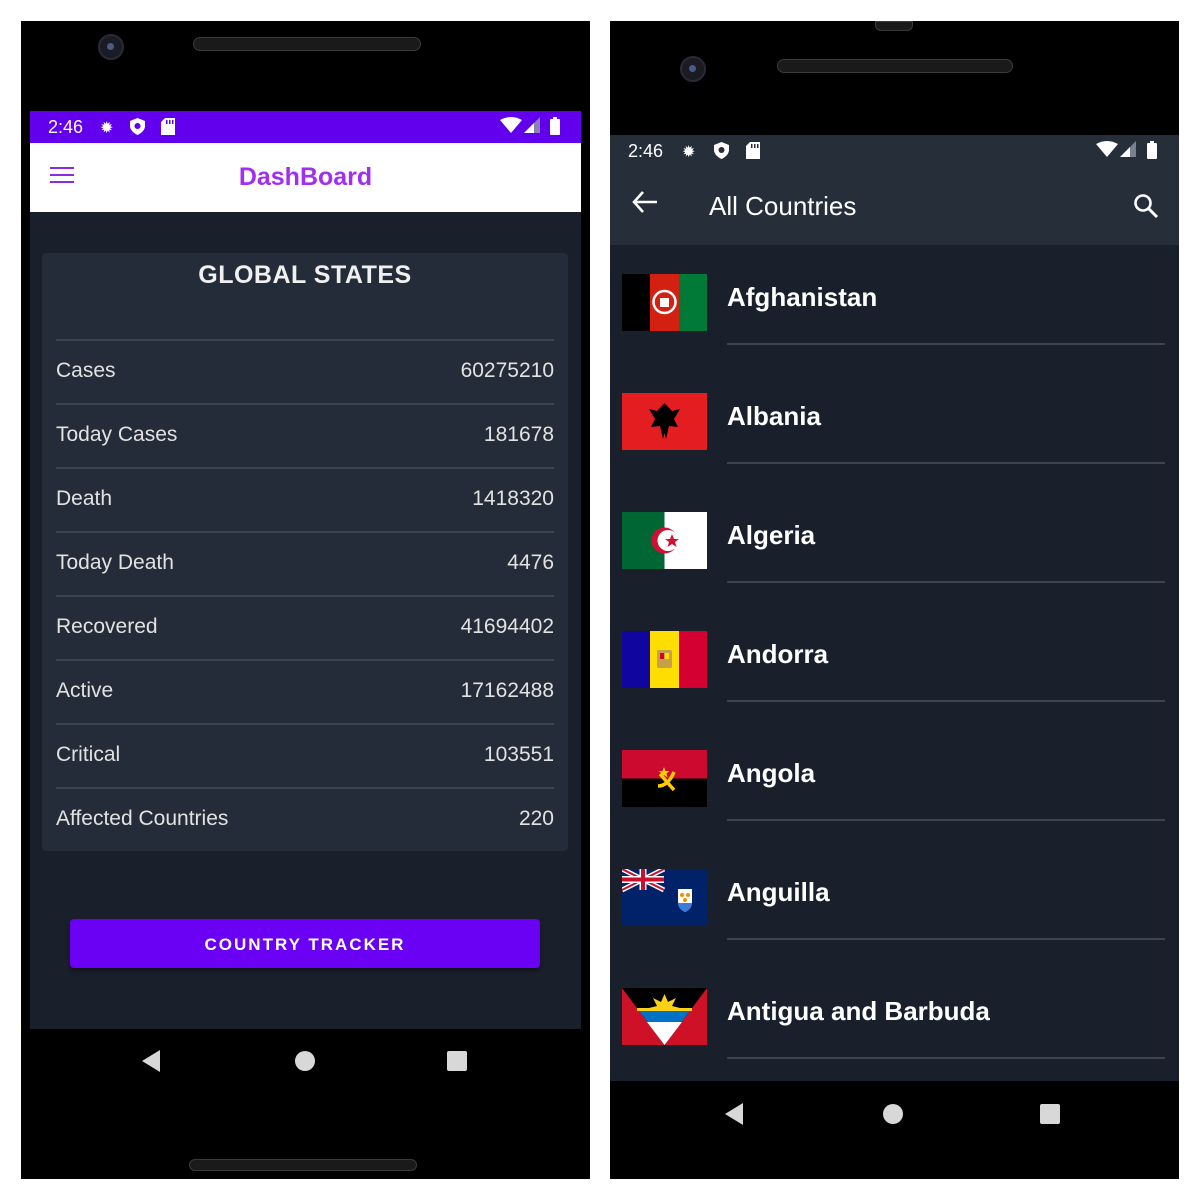  Describe the element at coordinates (107, 626) in the screenshot. I see `stat-label: Recovered` at that location.